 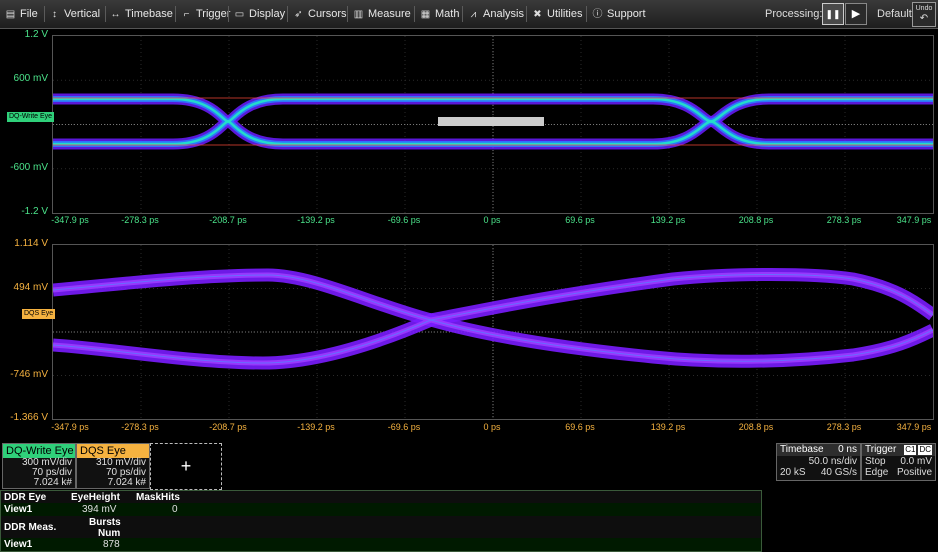 I want to click on lower-x-label: -278.3 ps, so click(x=140, y=427).